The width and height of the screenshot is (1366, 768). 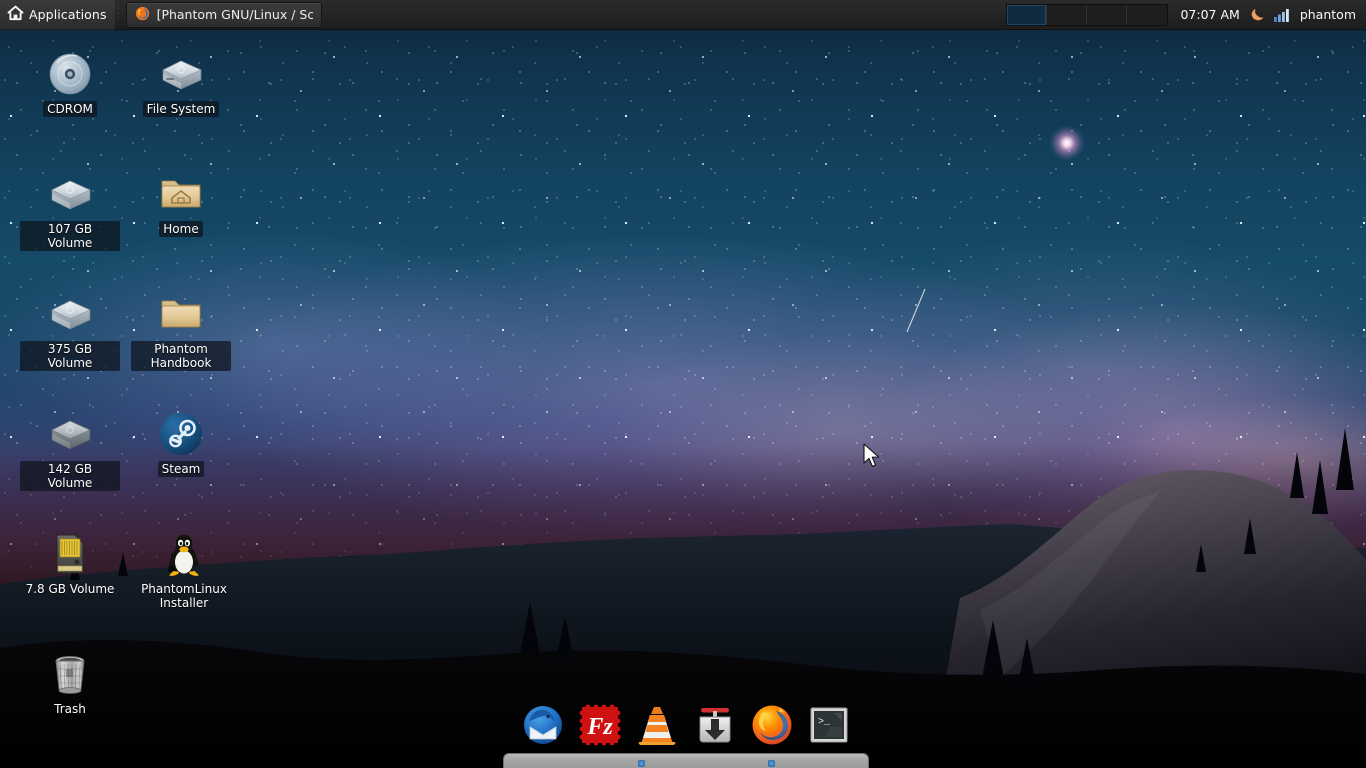 I want to click on desktop-icon-phantom-handbook: Phantom Handbook, so click(x=181, y=330).